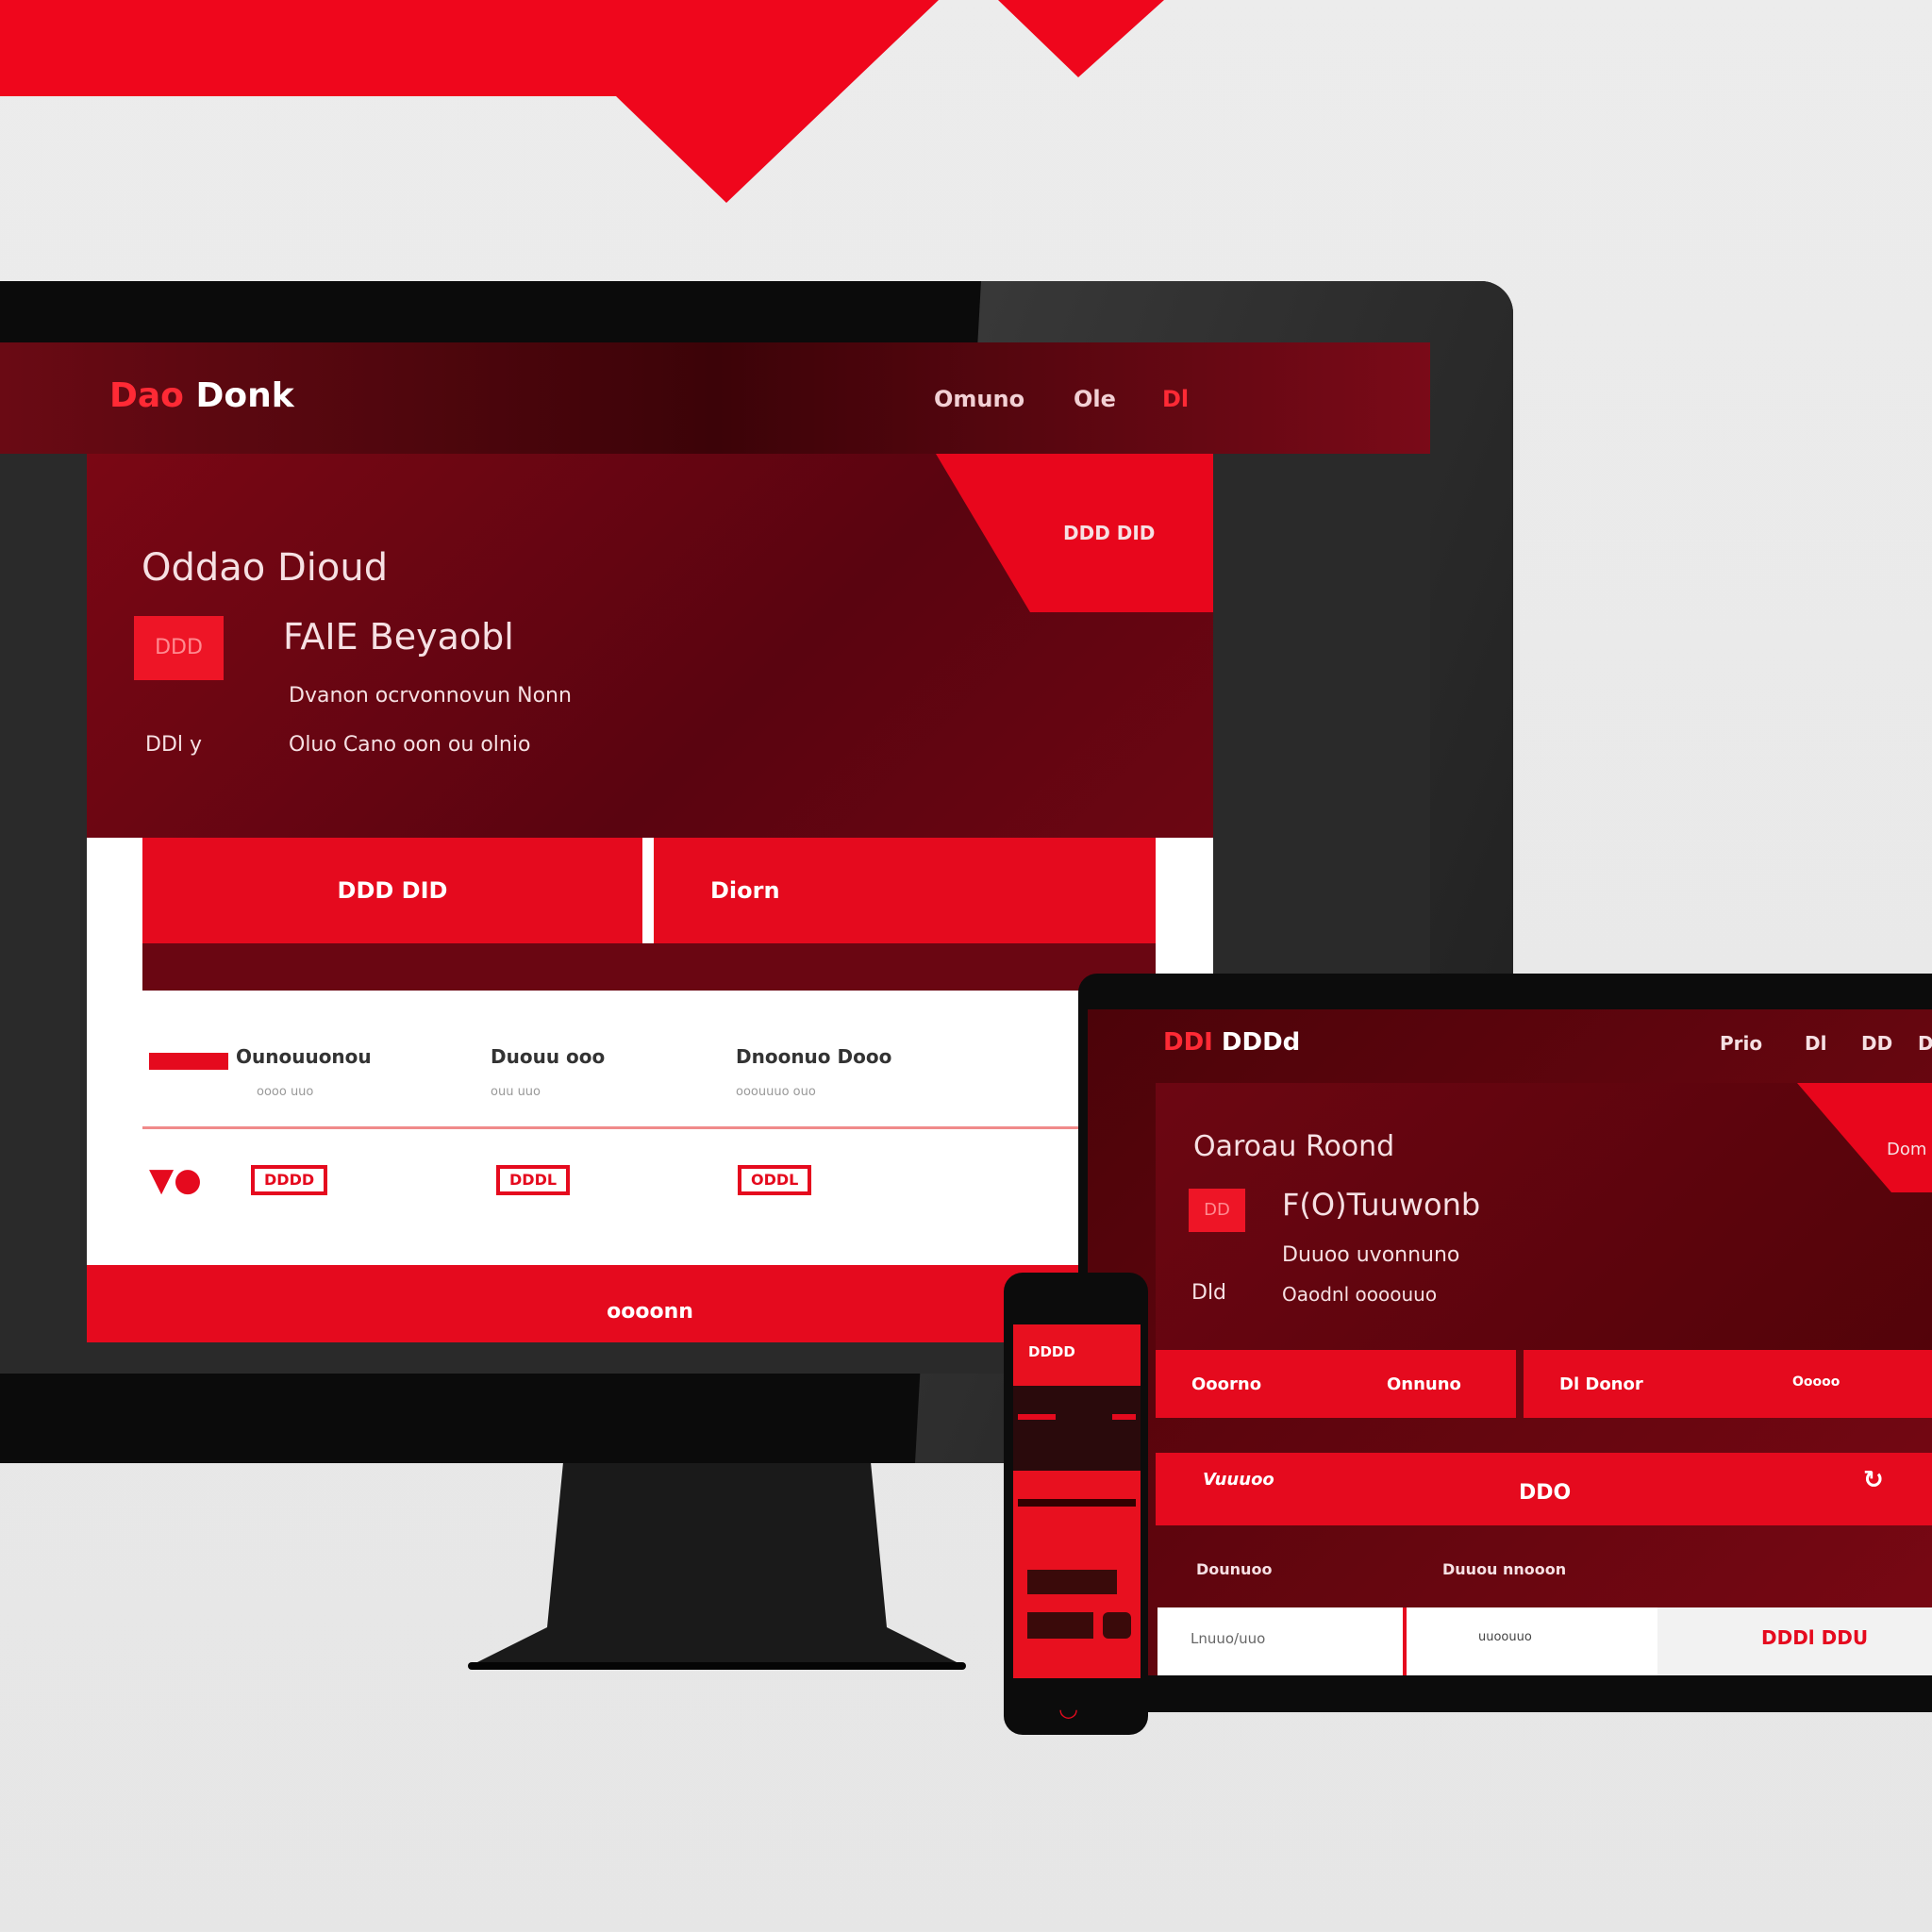 Image resolution: width=1932 pixels, height=1932 pixels. What do you see at coordinates (649, 967) in the screenshot?
I see `button-strip` at bounding box center [649, 967].